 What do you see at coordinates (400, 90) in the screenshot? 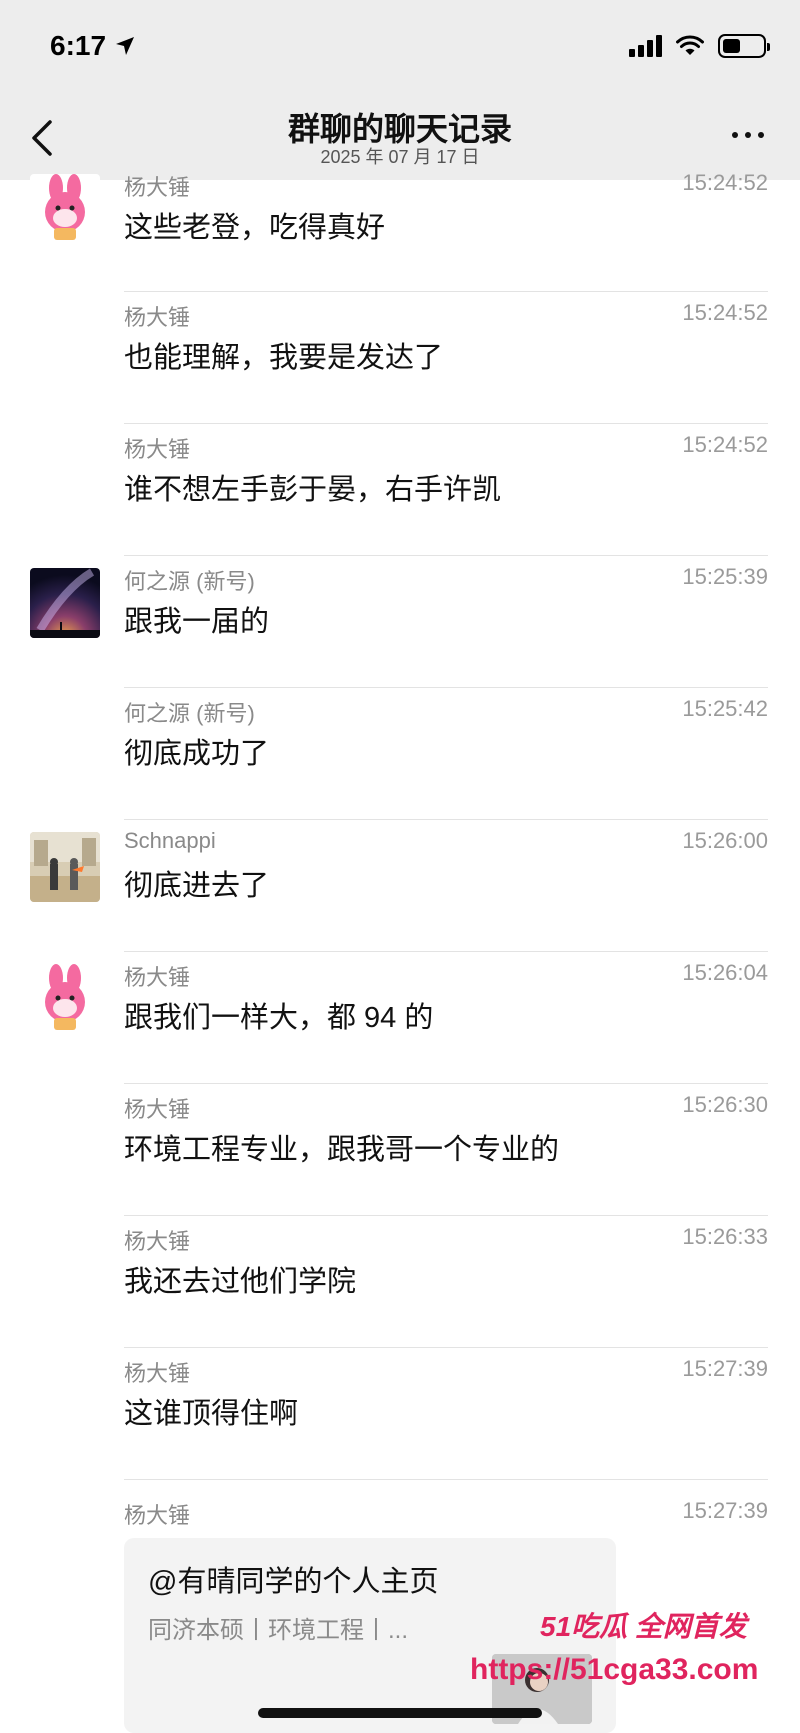
I see `top-bar: 6:17 群聊的聊天记录 2025 年 07 月 17 日` at bounding box center [400, 90].